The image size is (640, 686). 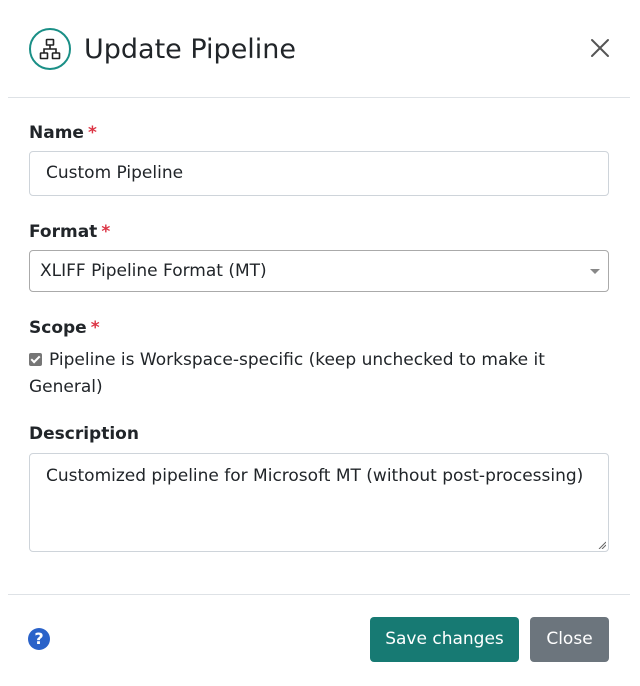 What do you see at coordinates (600, 48) in the screenshot?
I see `close-icon` at bounding box center [600, 48].